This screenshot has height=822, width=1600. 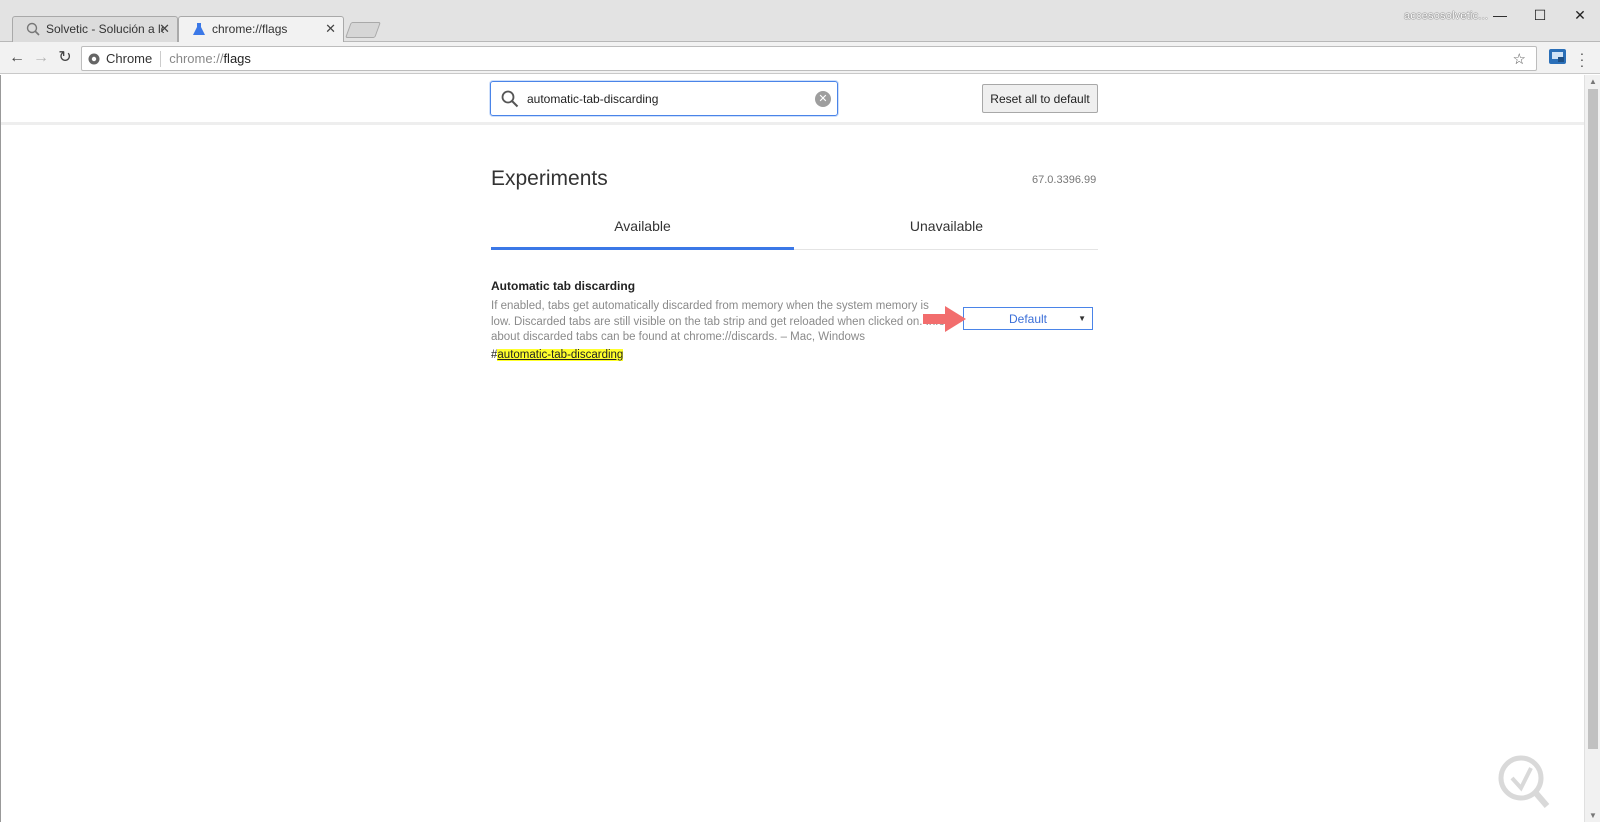 I want to click on tab-flags: chrome://flags ✕, so click(x=261, y=29).